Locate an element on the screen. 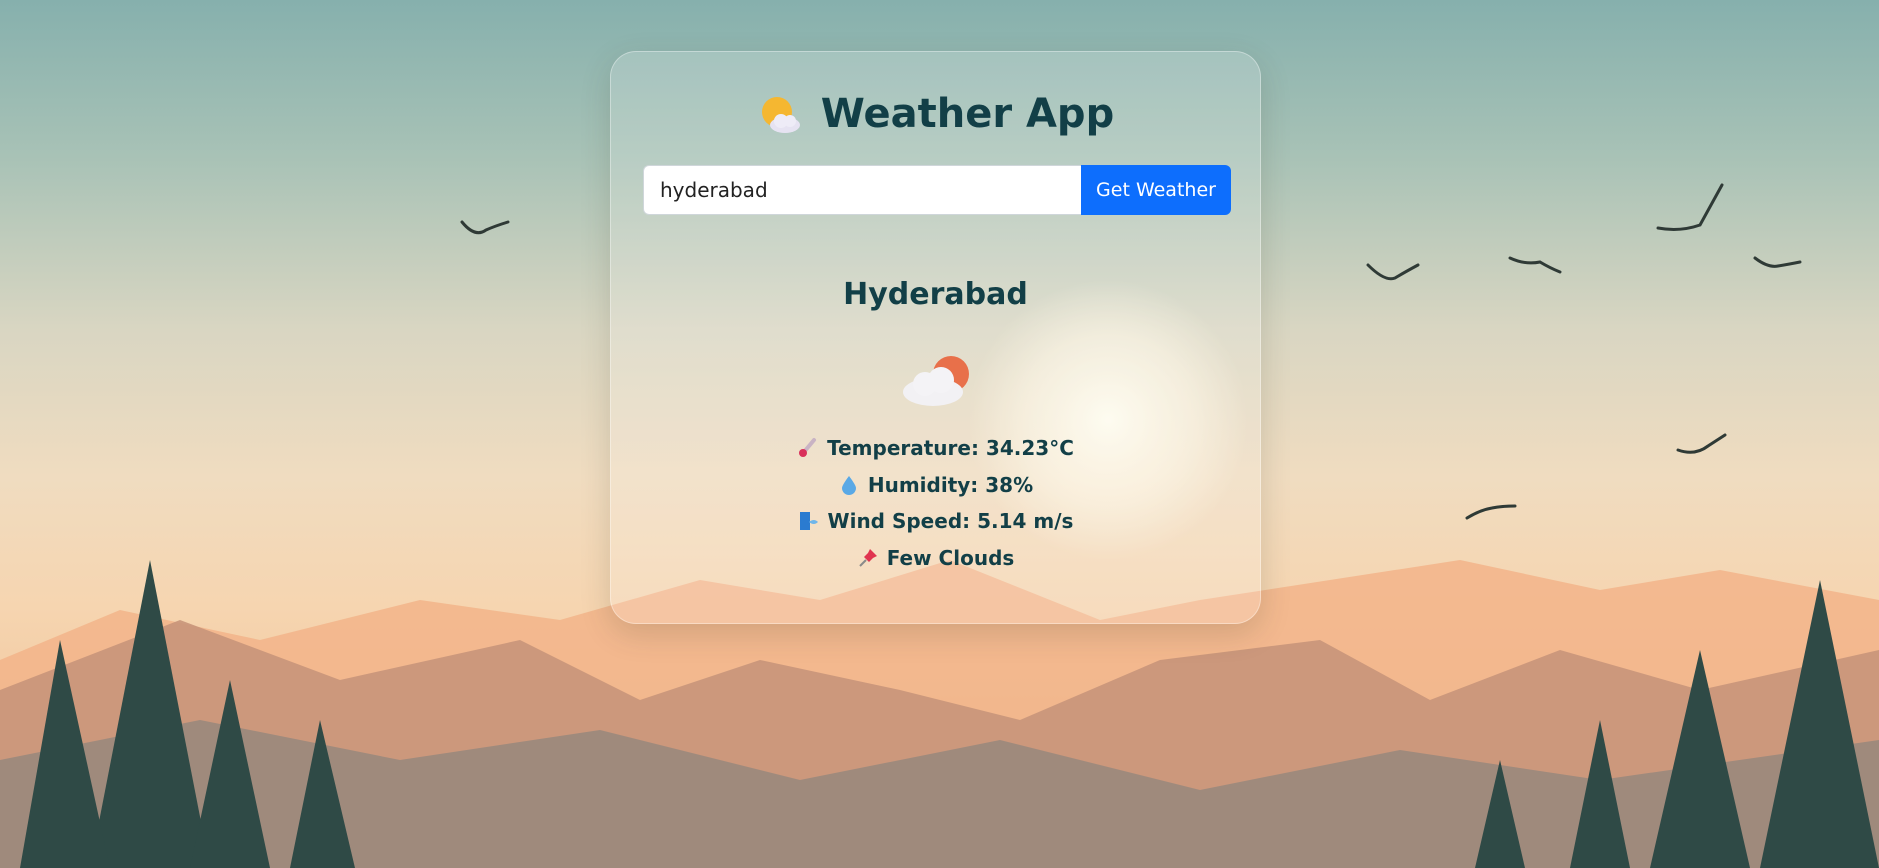 This screenshot has height=868, width=1879. city-input is located at coordinates (862, 190).